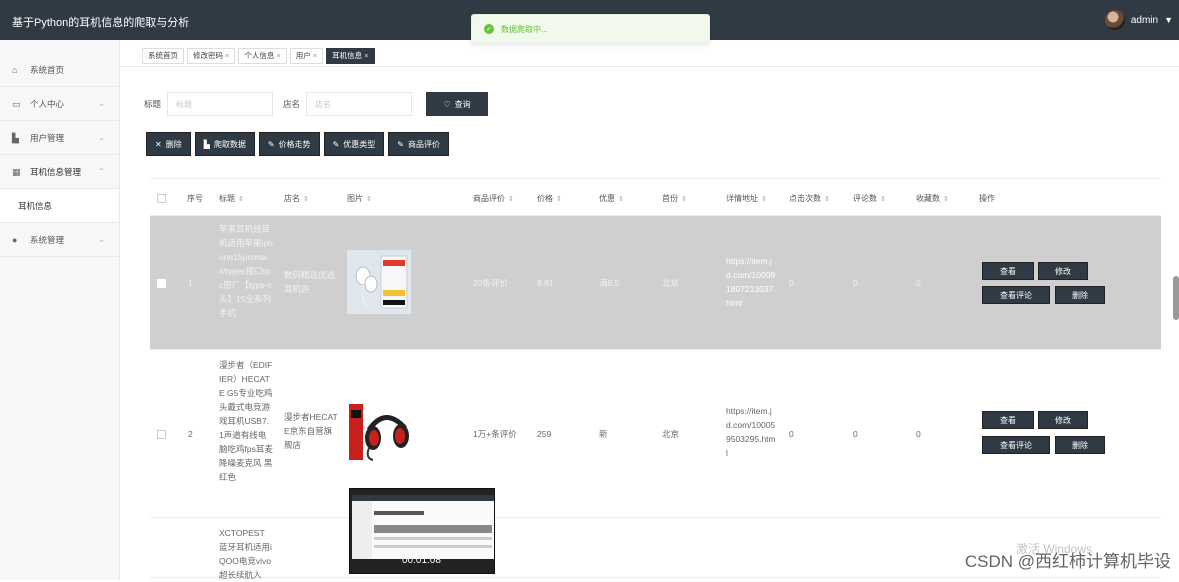 The image size is (1179, 582). I want to click on col-comments: 评论数⇕, so click(869, 198).